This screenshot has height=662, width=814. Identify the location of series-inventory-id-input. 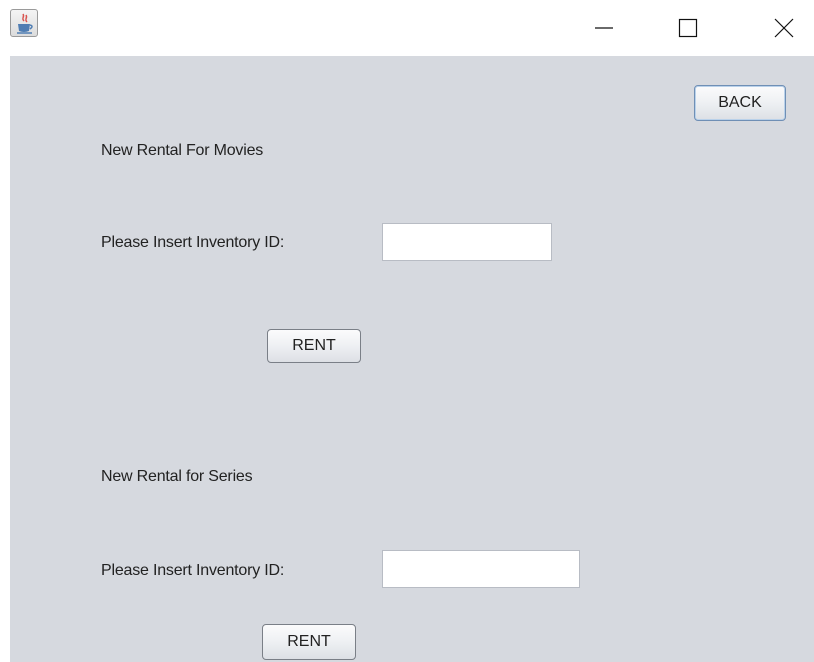
(481, 569).